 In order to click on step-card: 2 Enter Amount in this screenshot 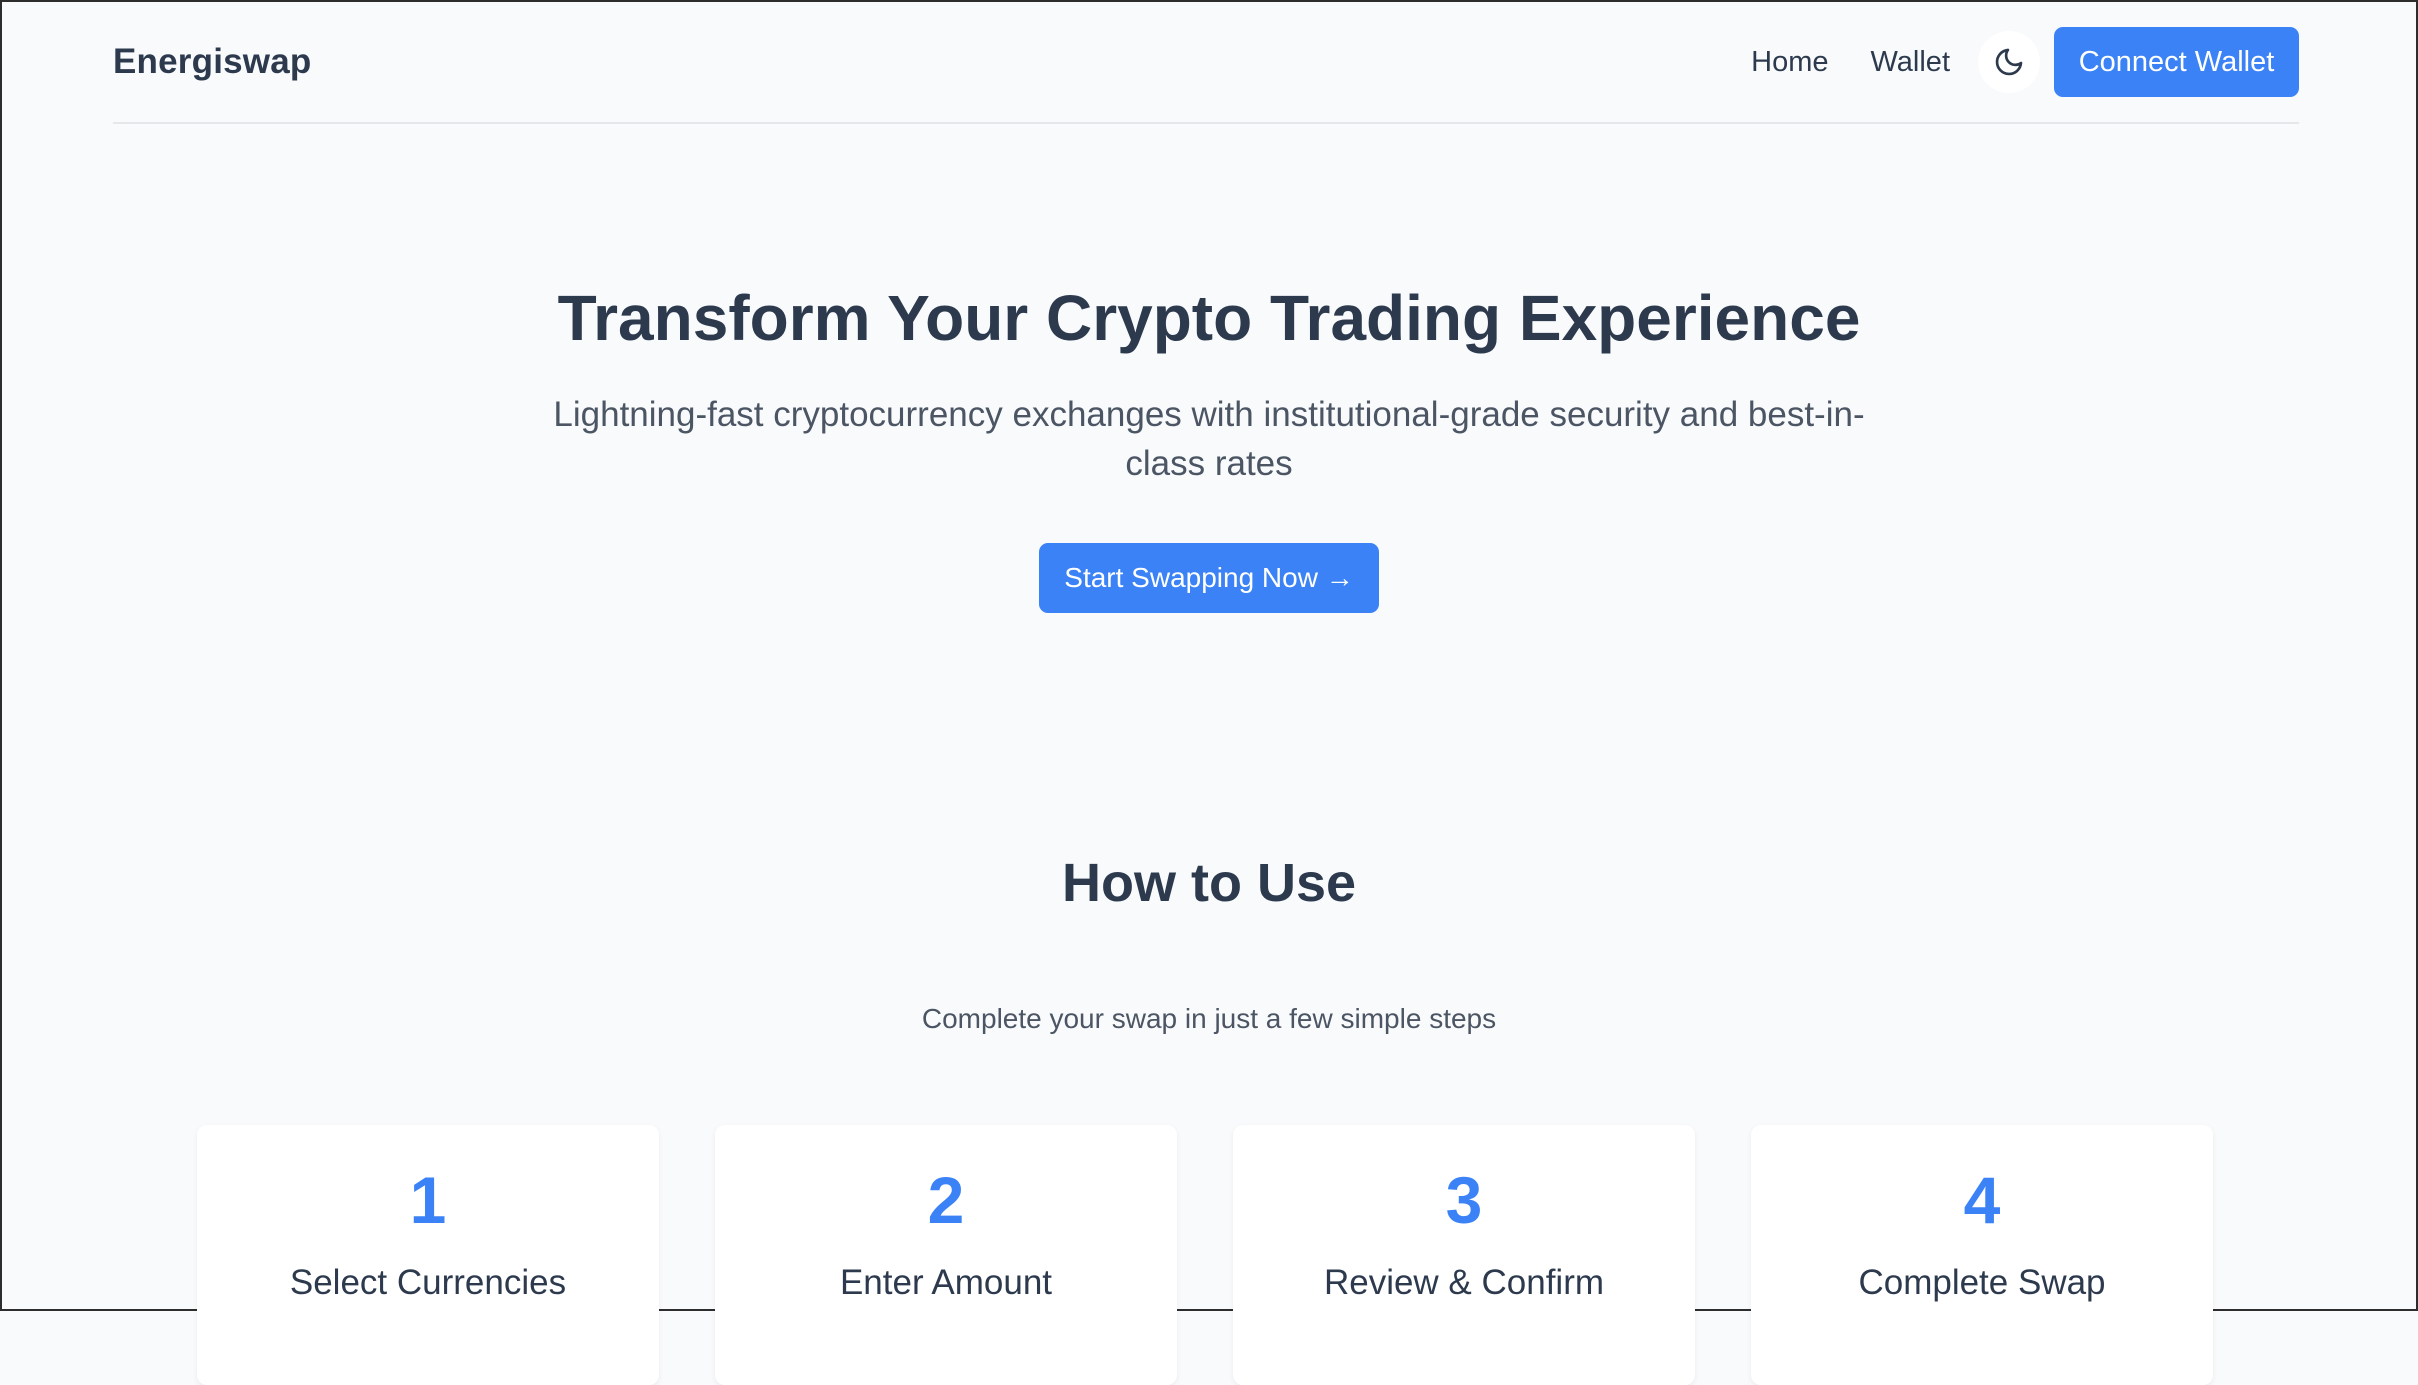, I will do `click(946, 1255)`.